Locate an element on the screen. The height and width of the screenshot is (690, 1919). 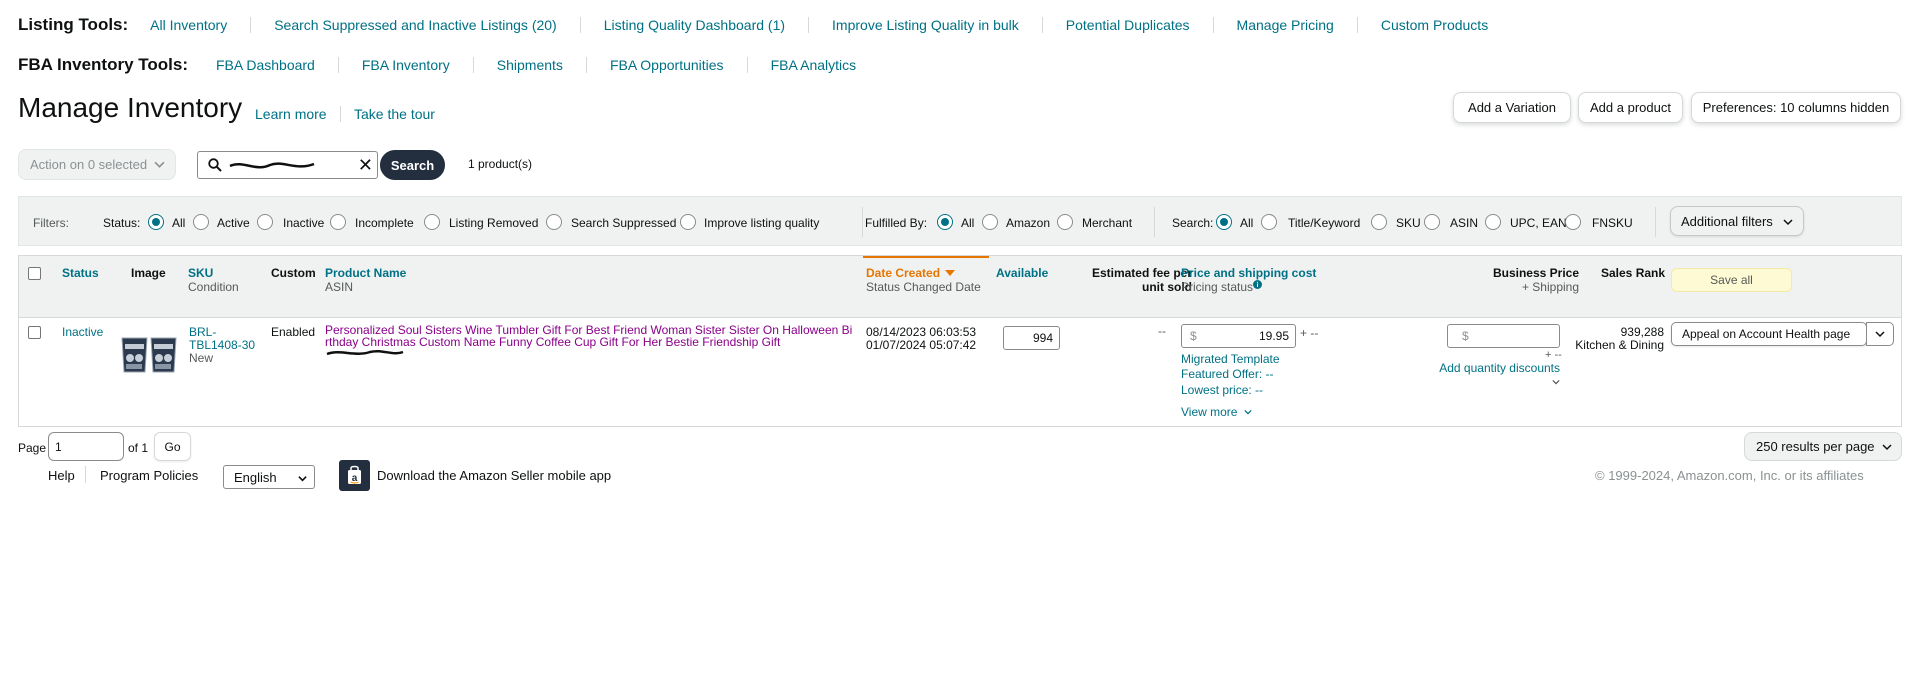
help-link: Help is located at coordinates (61, 475).